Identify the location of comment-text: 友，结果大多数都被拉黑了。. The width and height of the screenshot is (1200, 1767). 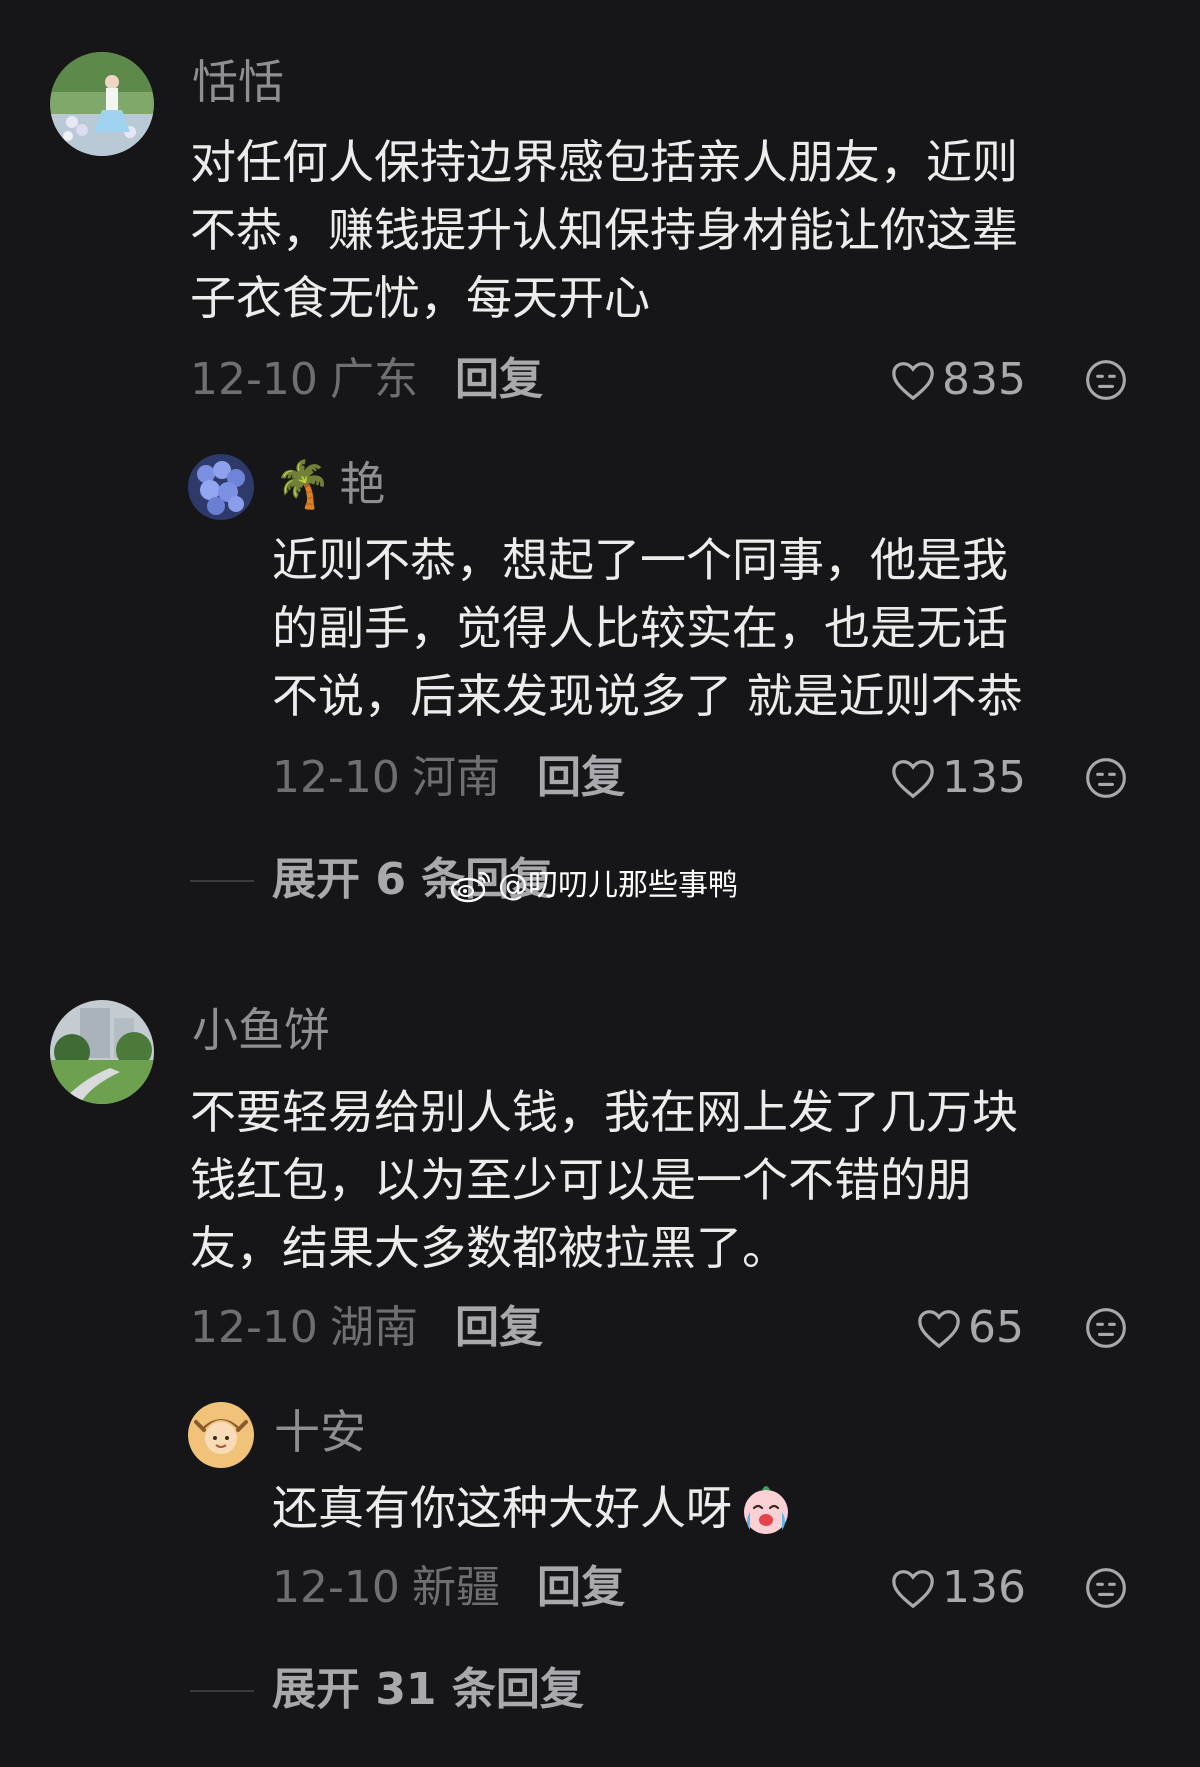
(489, 1248).